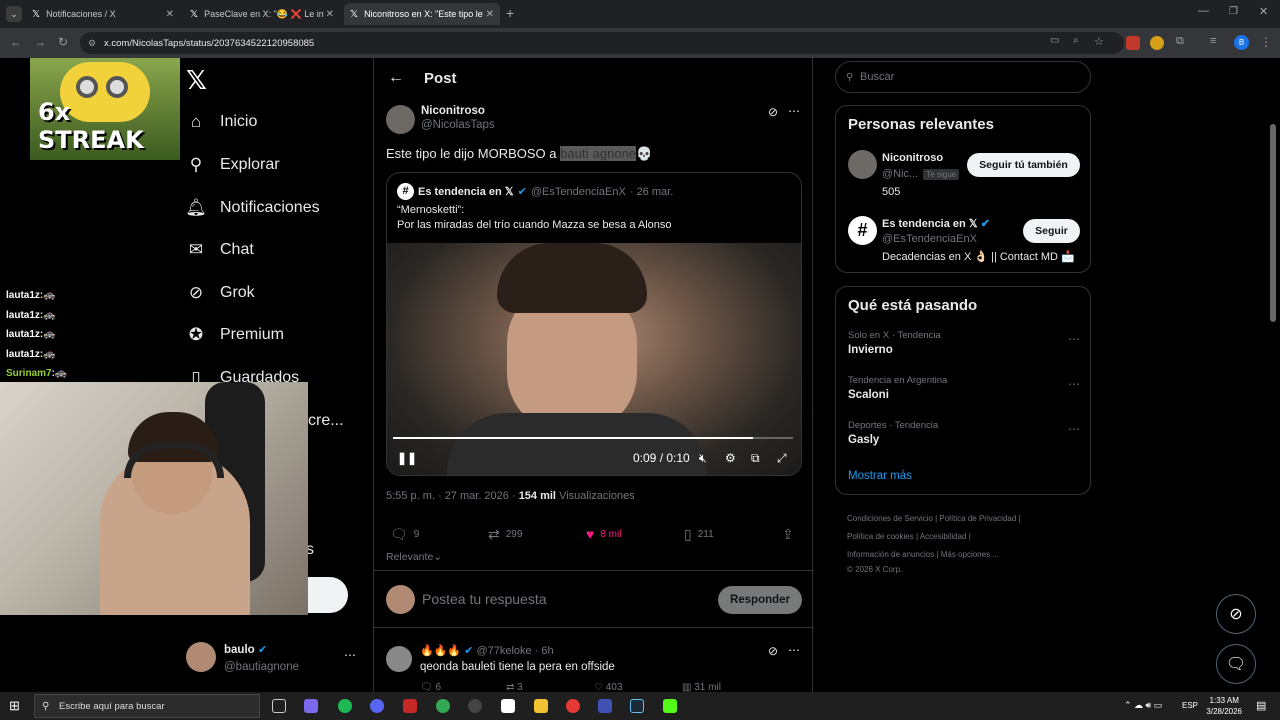 The height and width of the screenshot is (720, 1280). What do you see at coordinates (1261, 705) in the screenshot?
I see `notifications-icon: ▤` at bounding box center [1261, 705].